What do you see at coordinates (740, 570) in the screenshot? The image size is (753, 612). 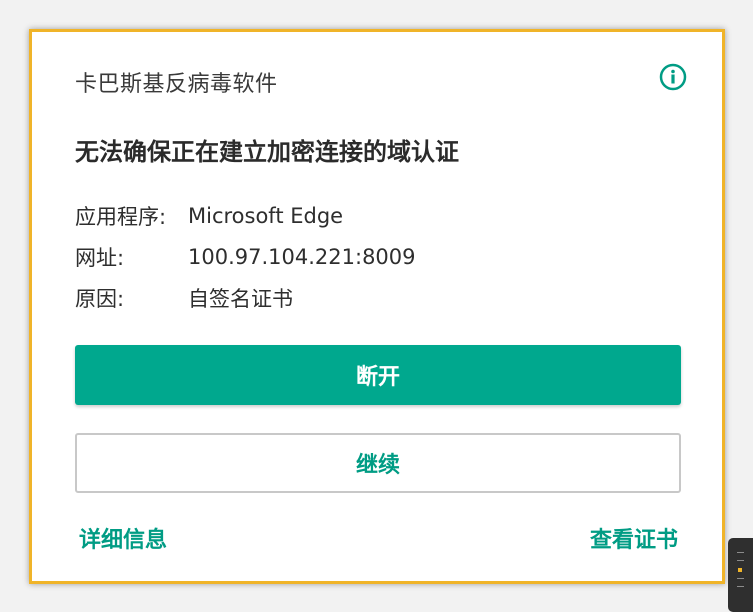 I see `handle-marker` at bounding box center [740, 570].